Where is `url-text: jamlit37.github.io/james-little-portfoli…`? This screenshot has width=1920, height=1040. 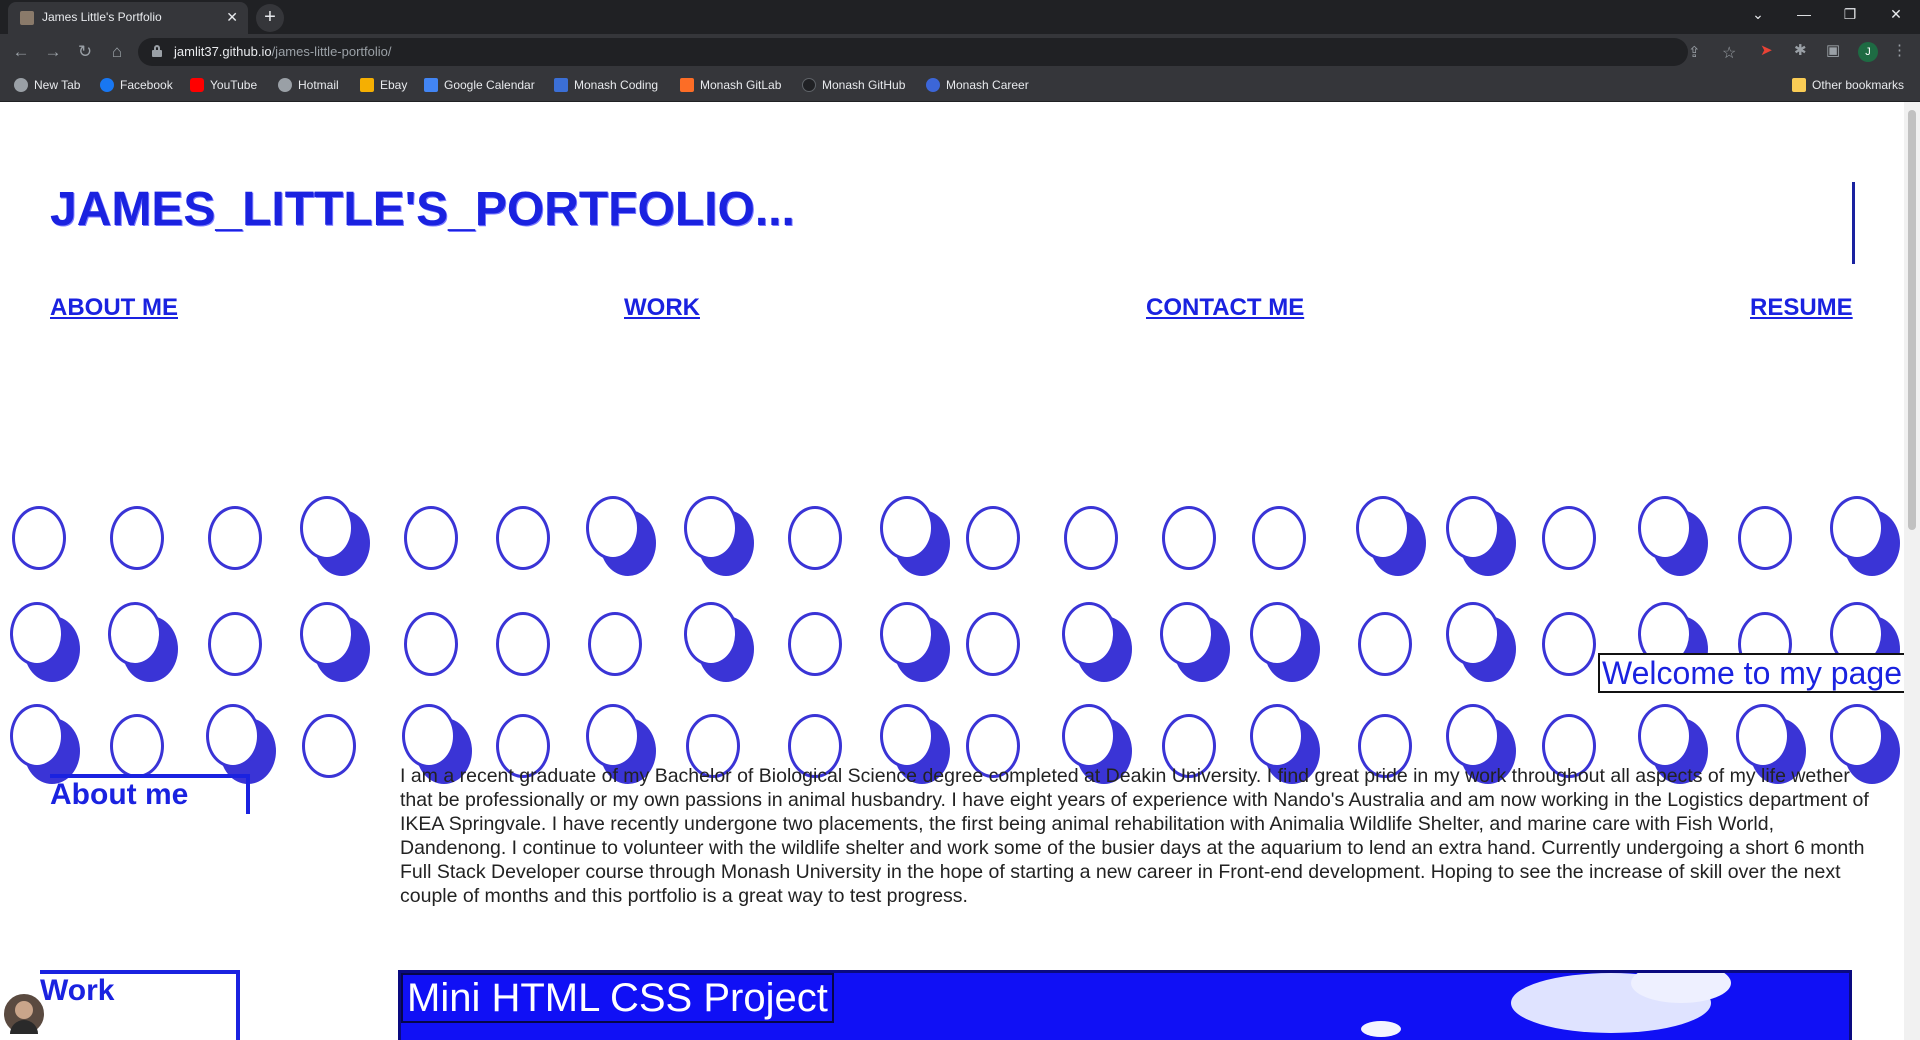 url-text: jamlit37.github.io/james-little-portfoli… is located at coordinates (283, 51).